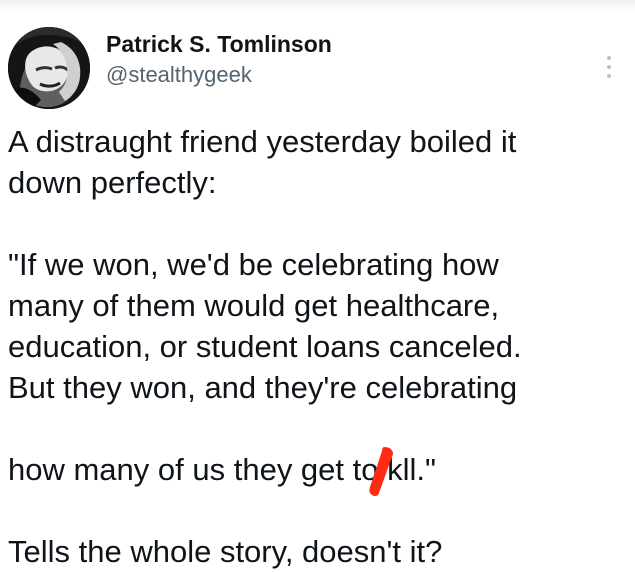 This screenshot has width=635, height=572. Describe the element at coordinates (205, 469) in the screenshot. I see `quote-line-5-start: how many of us they get to k` at that location.